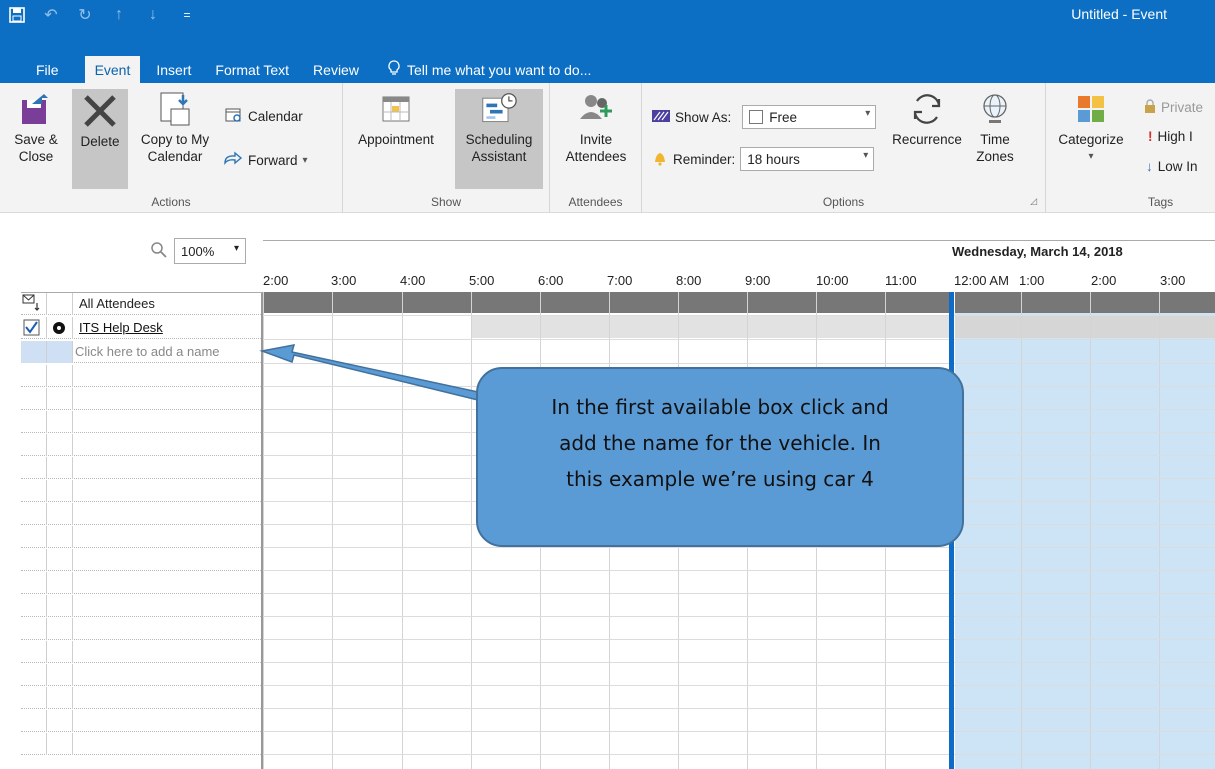  Describe the element at coordinates (112, 69) in the screenshot. I see `tab-event: Event` at that location.